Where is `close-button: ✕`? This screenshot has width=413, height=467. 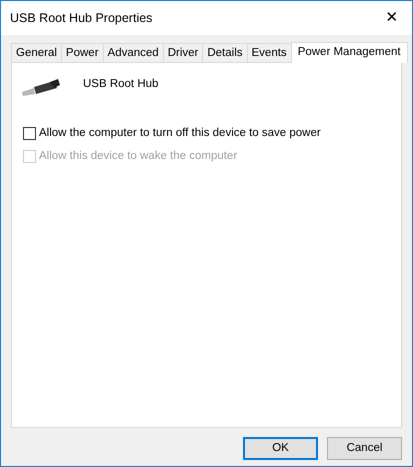
close-button: ✕ is located at coordinates (392, 18).